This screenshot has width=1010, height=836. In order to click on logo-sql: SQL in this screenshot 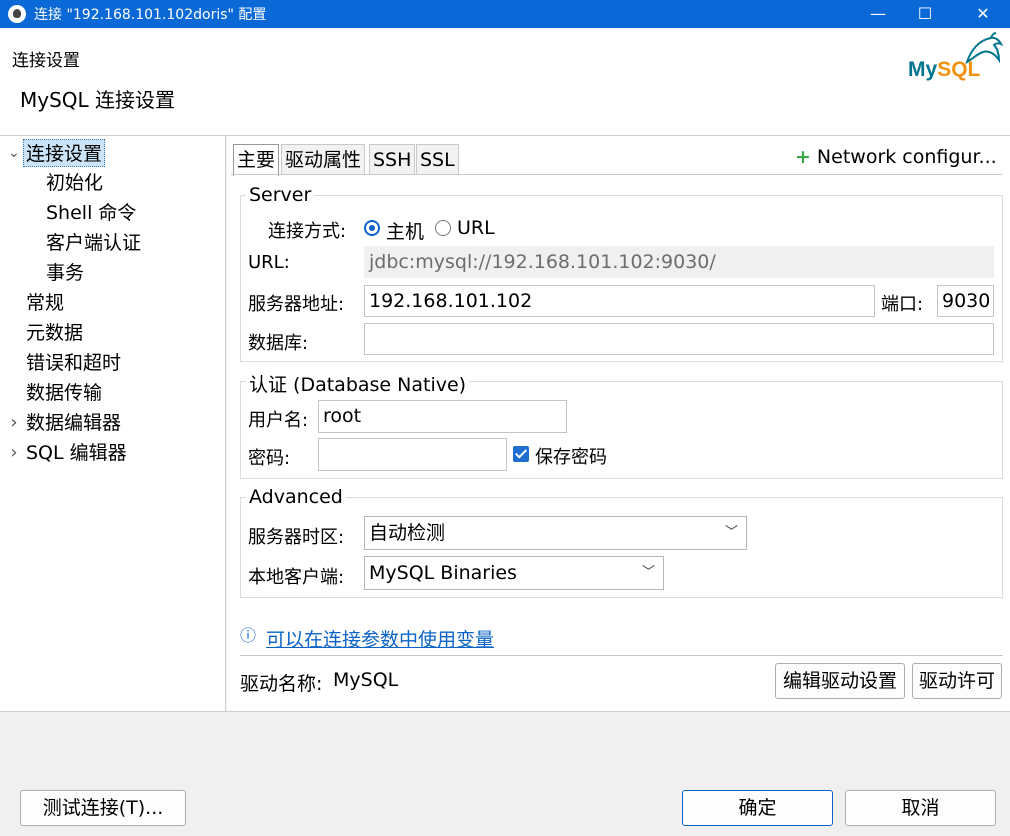, I will do `click(959, 69)`.